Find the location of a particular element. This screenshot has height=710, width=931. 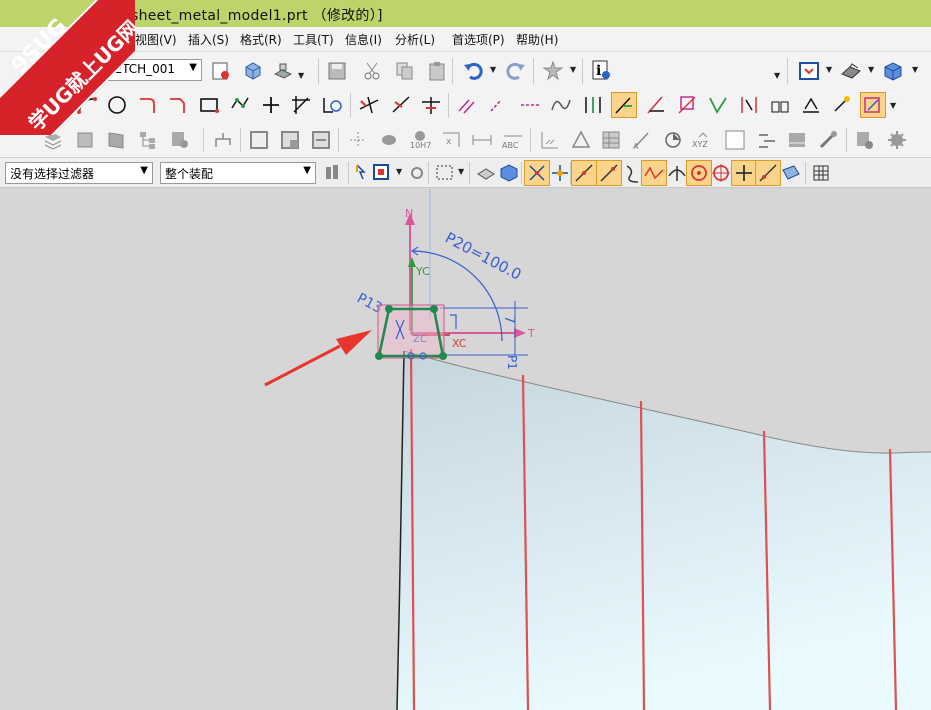

lines-button is located at coordinates (767, 140).